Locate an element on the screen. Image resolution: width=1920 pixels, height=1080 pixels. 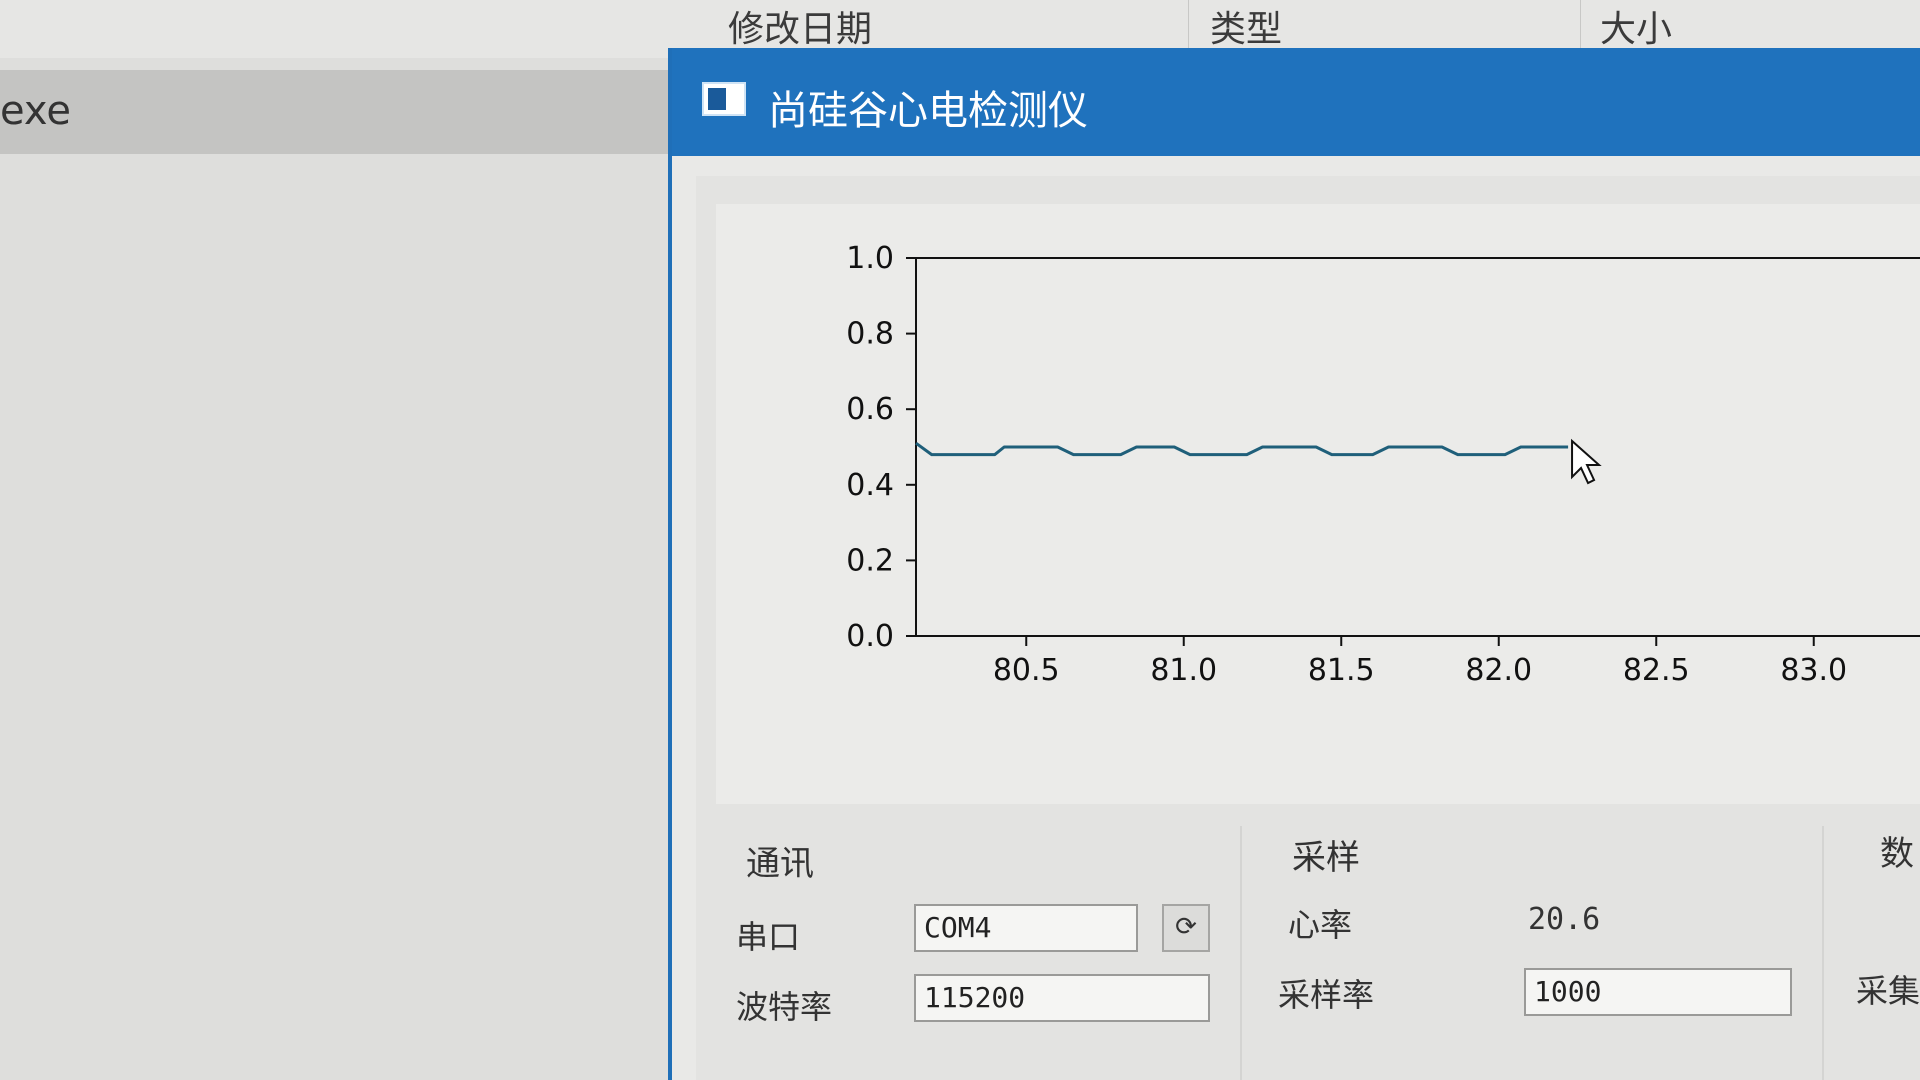
window-title: 尚硅谷心电检测仪 is located at coordinates (928, 111).